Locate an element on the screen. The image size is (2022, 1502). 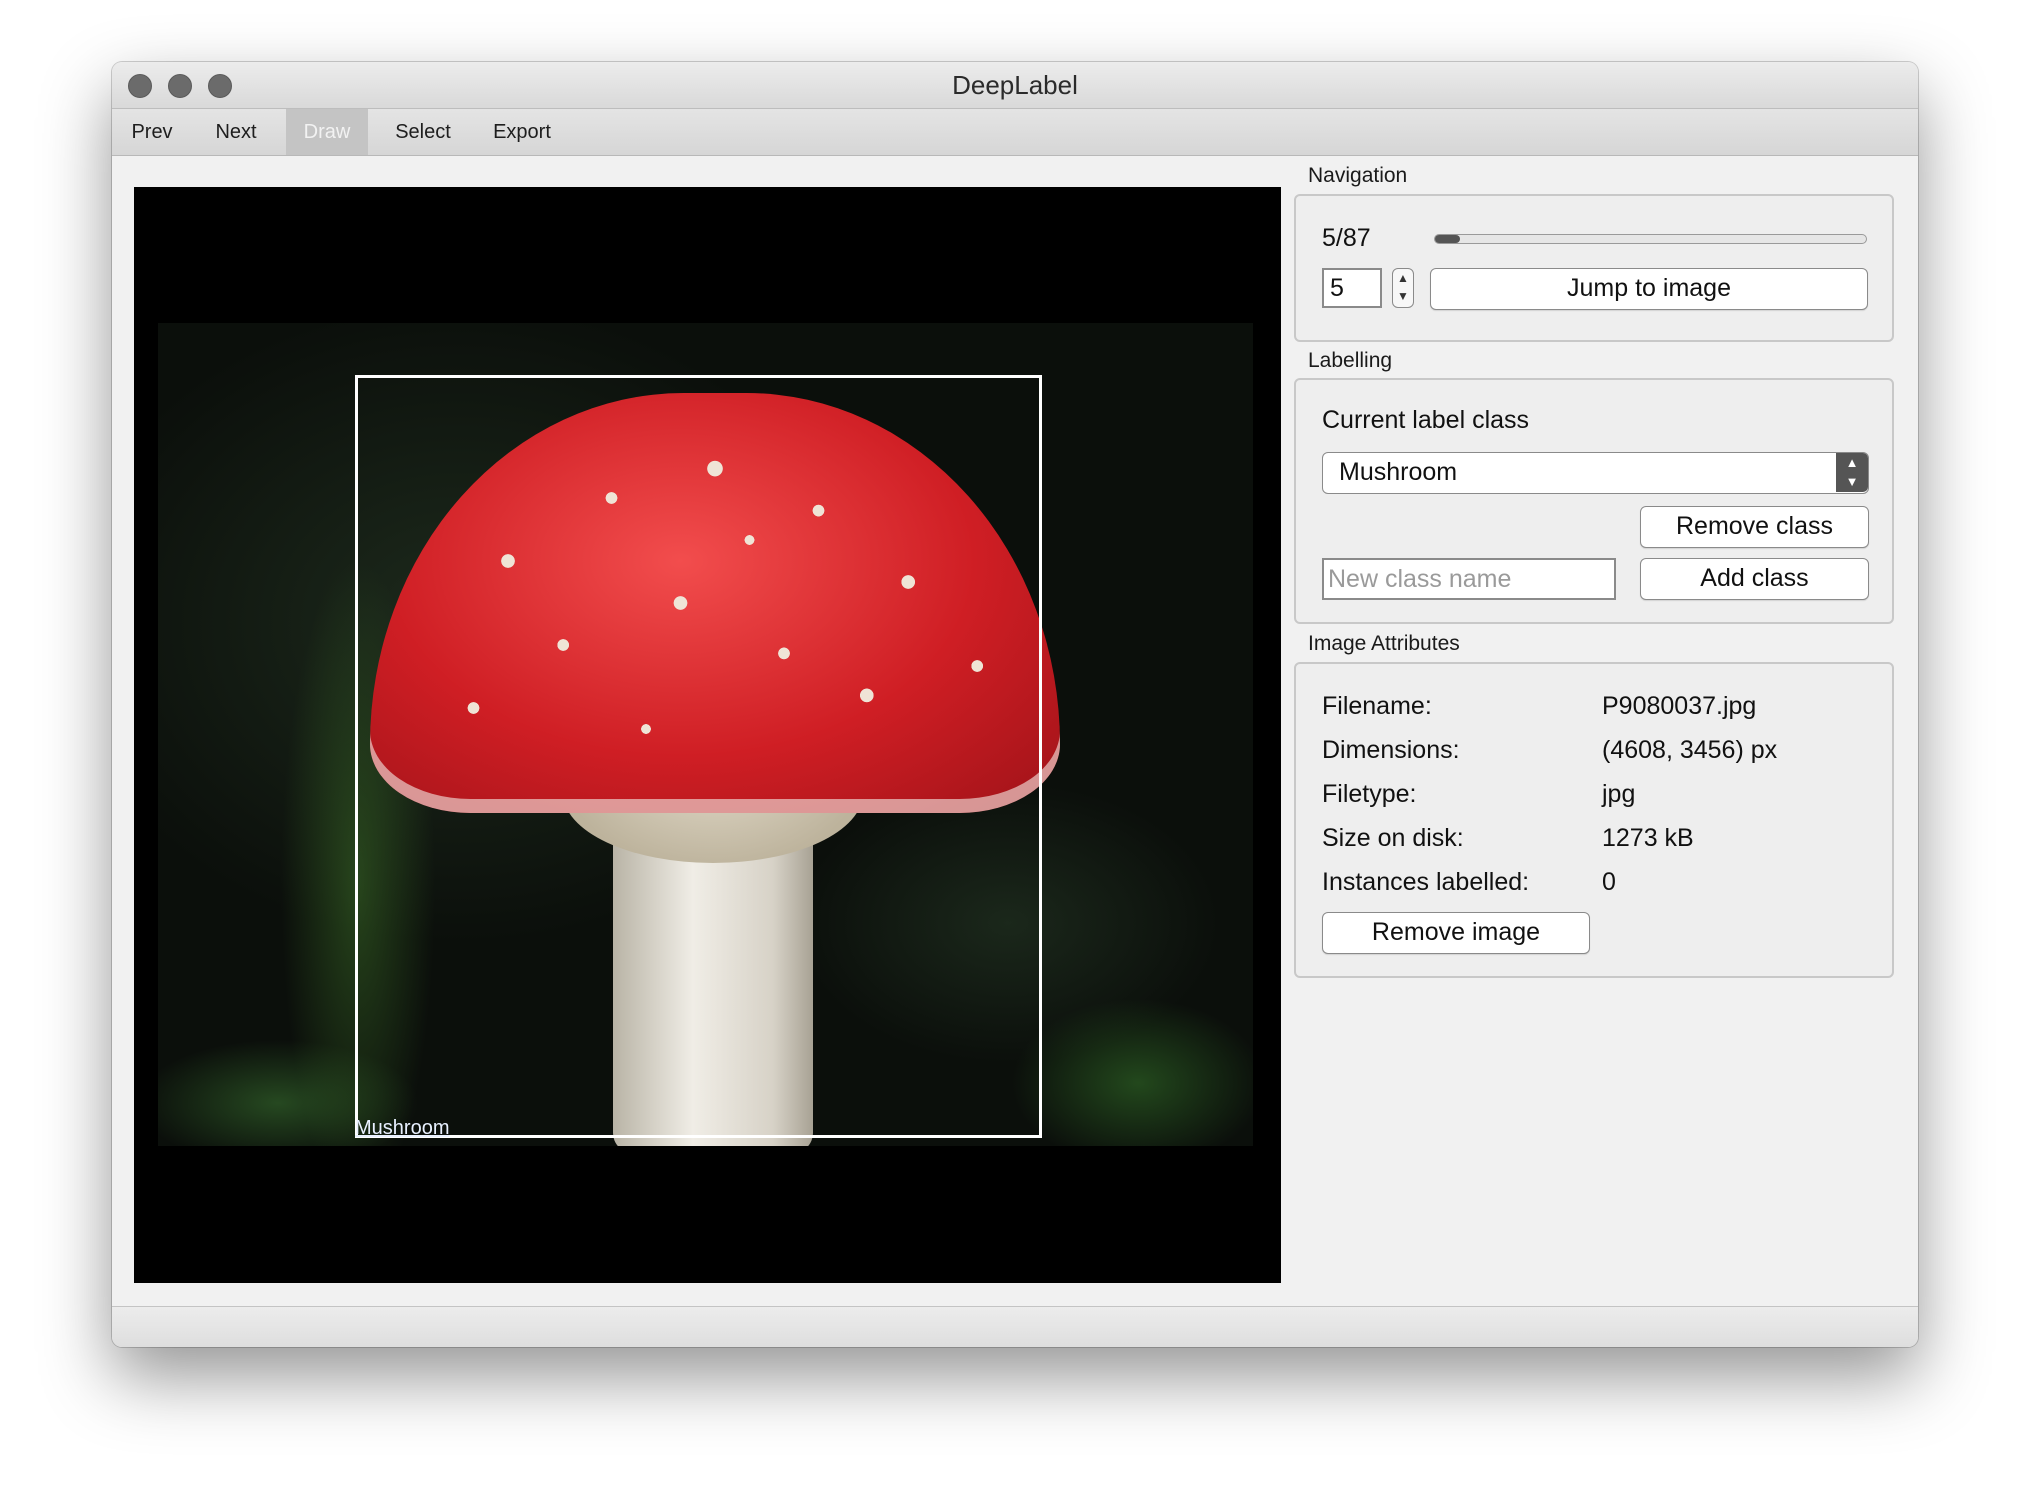
chevron-up-icon: ▲ is located at coordinates (1403, 278).